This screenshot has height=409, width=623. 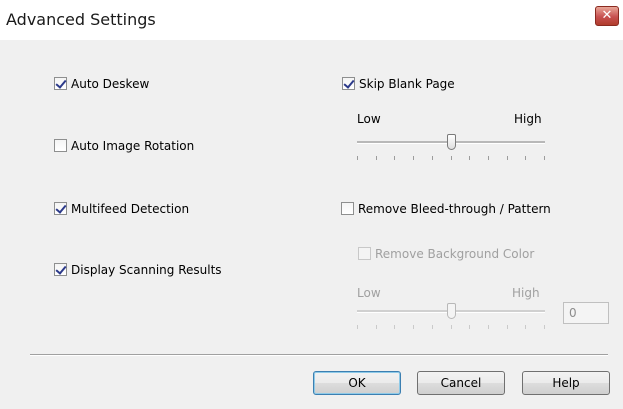 I want to click on button-separator, so click(x=319, y=355).